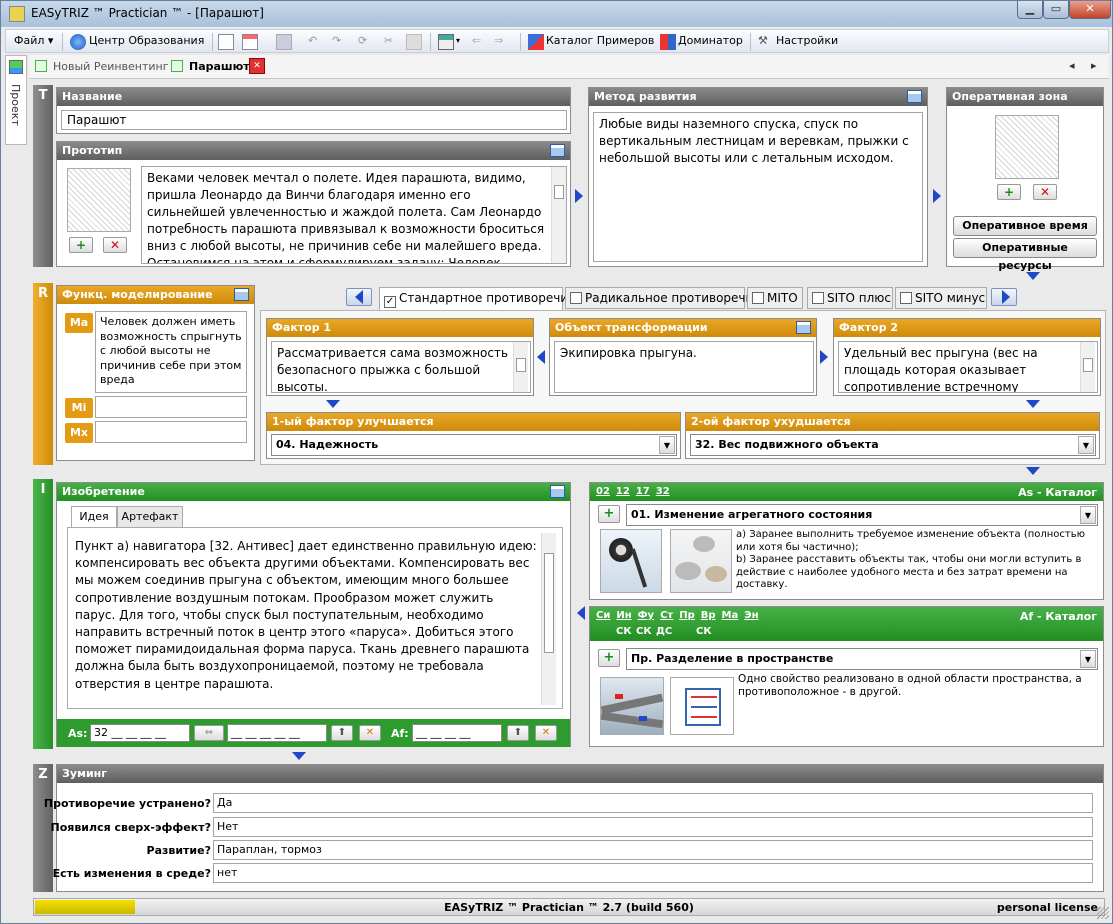 This screenshot has height=924, width=1113. I want to click on af-link: Ин, so click(623, 615).